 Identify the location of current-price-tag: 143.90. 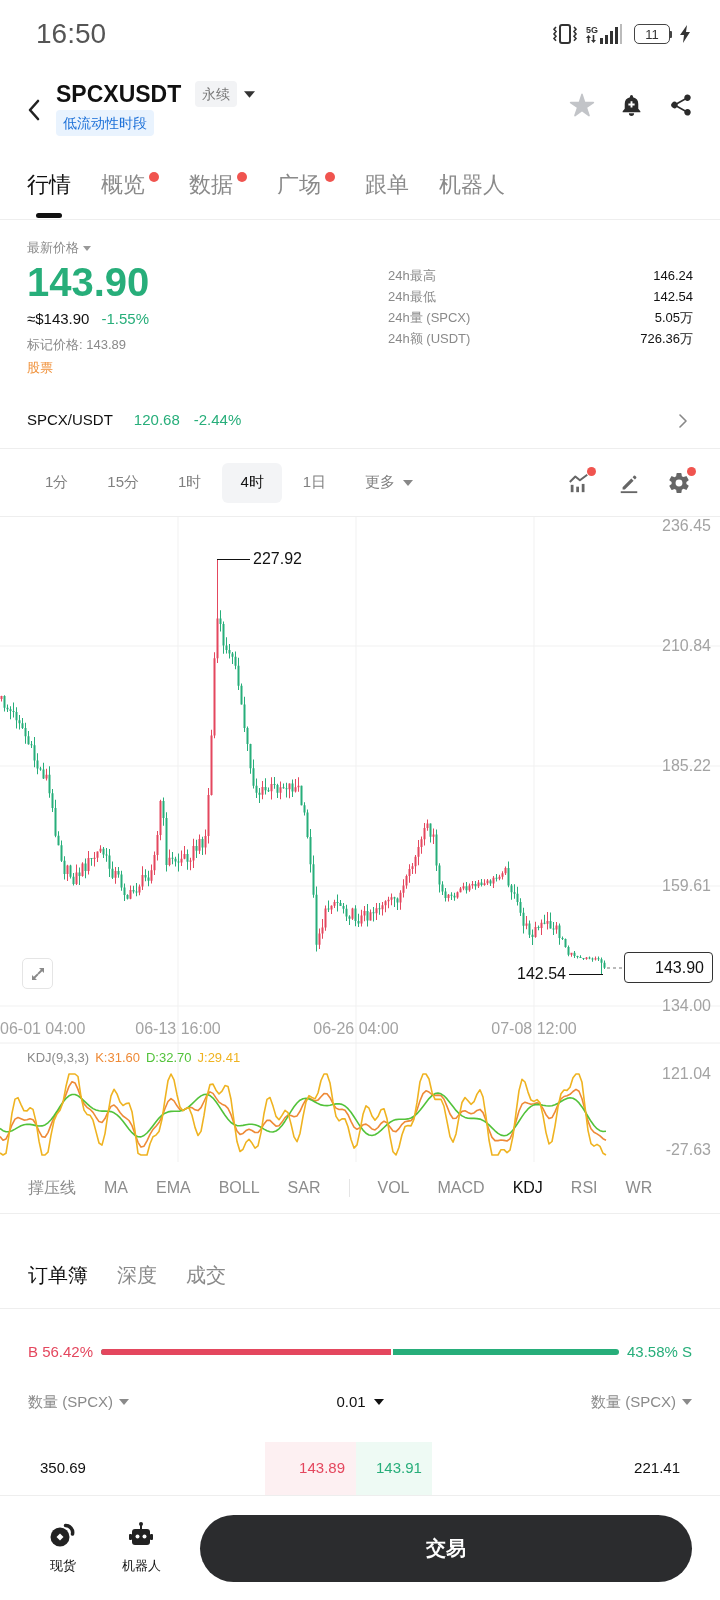
(668, 967).